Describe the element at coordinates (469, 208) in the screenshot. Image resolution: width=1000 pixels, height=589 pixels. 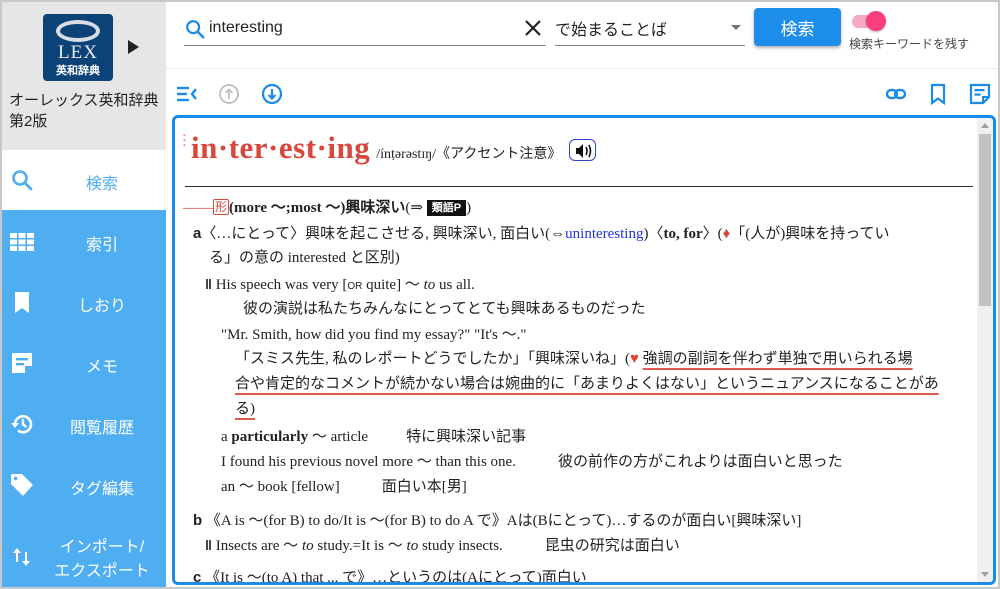
I see `ref-close: )` at that location.